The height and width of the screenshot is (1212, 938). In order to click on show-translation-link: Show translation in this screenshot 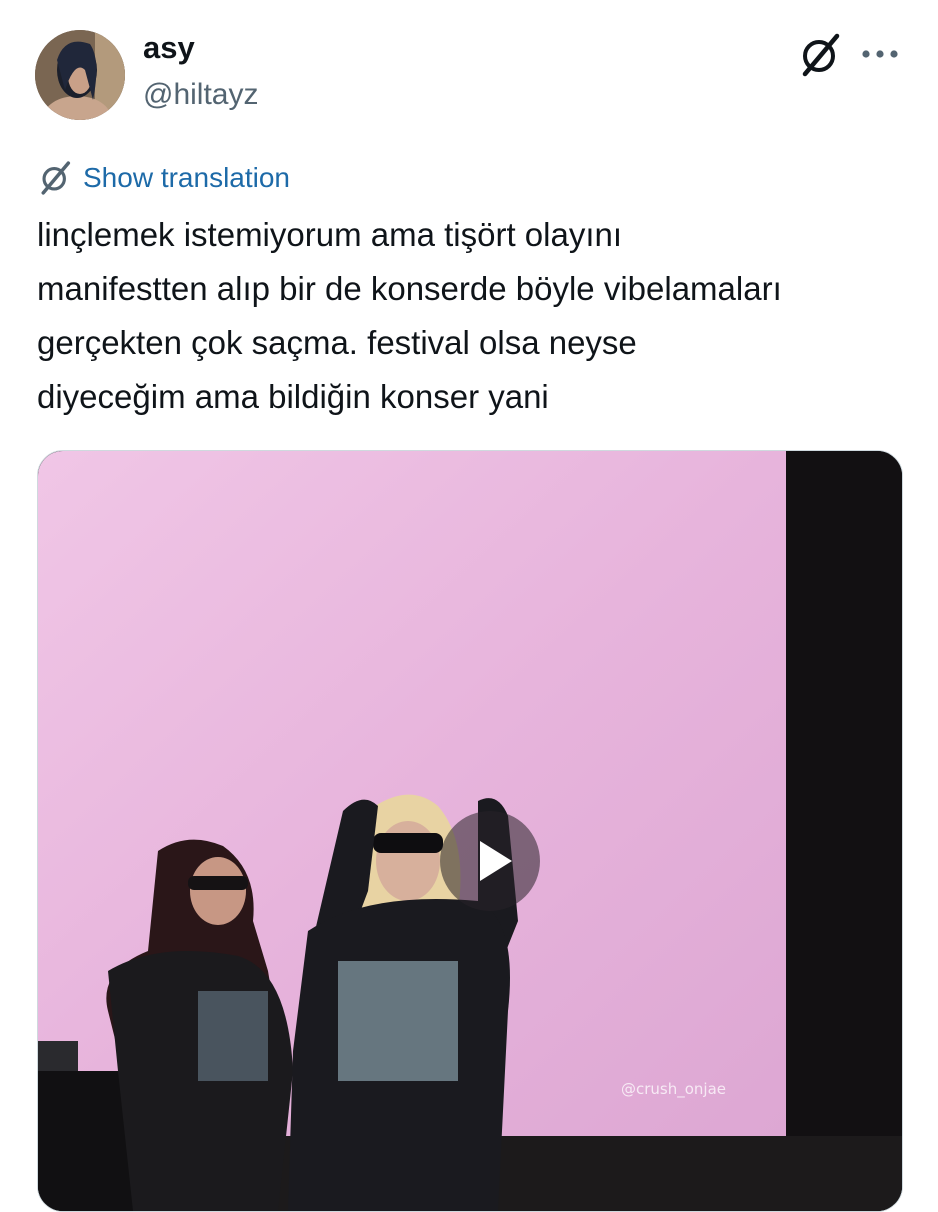, I will do `click(163, 178)`.